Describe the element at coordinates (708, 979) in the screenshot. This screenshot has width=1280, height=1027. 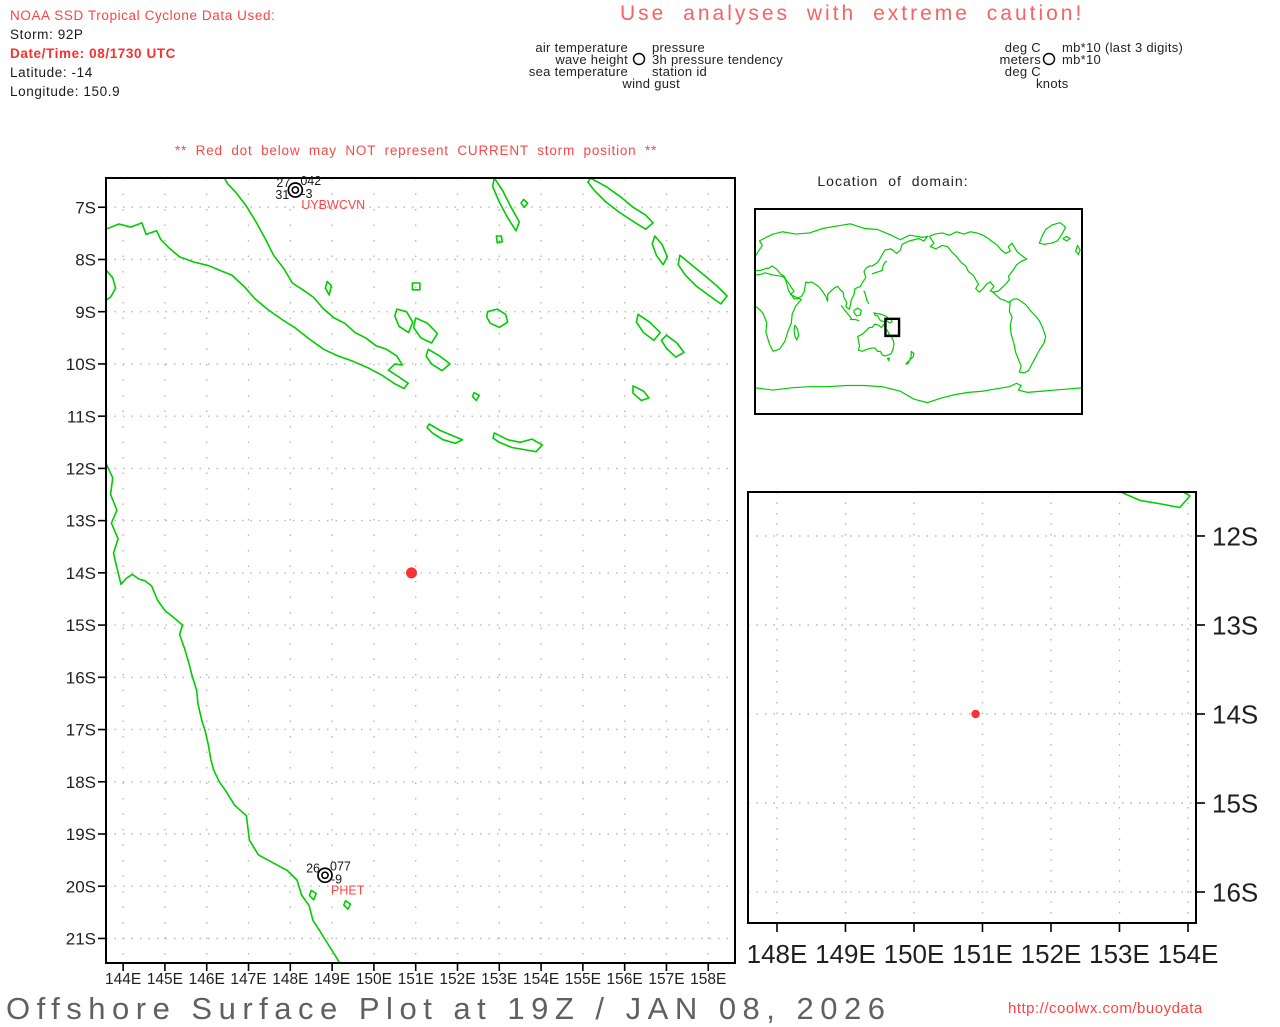
I see `x-tick-label: 158E` at that location.